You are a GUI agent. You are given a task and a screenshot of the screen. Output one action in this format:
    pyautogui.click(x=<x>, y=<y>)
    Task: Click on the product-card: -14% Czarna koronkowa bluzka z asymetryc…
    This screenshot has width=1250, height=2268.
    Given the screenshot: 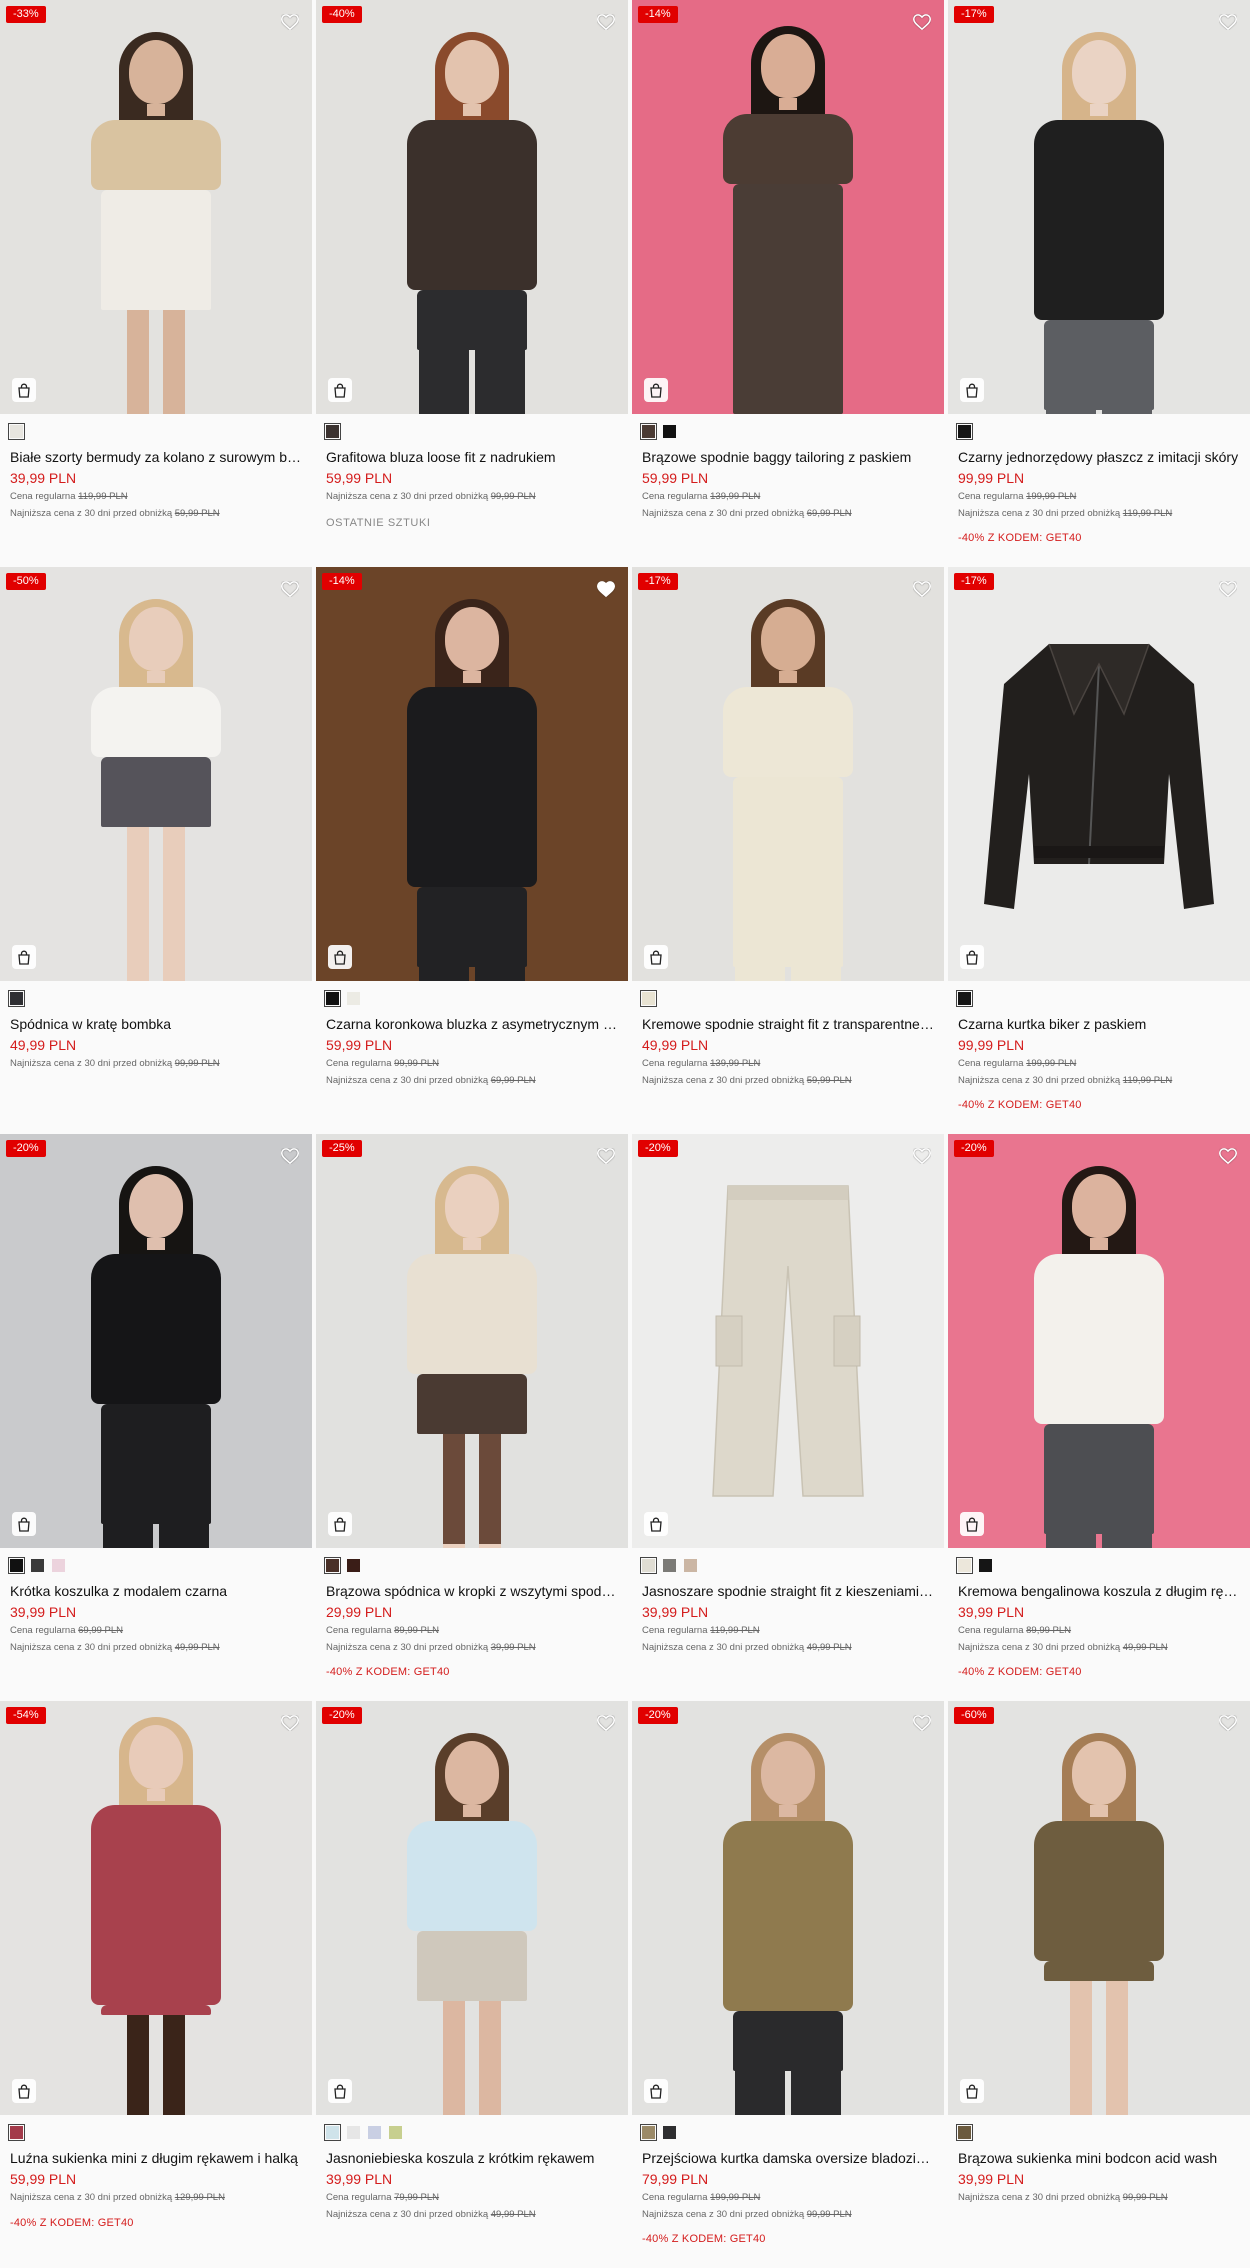 What is the action you would take?
    pyautogui.click(x=472, y=850)
    